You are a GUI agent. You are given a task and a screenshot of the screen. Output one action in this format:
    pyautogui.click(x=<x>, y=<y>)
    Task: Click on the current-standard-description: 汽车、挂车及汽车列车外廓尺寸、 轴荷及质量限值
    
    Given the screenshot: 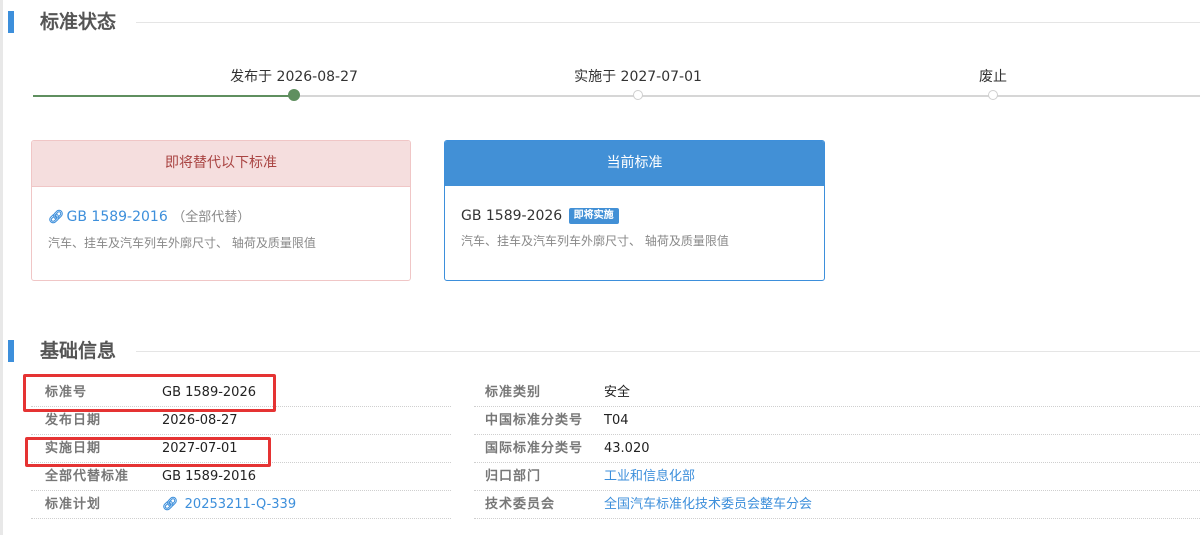 What is the action you would take?
    pyautogui.click(x=595, y=241)
    